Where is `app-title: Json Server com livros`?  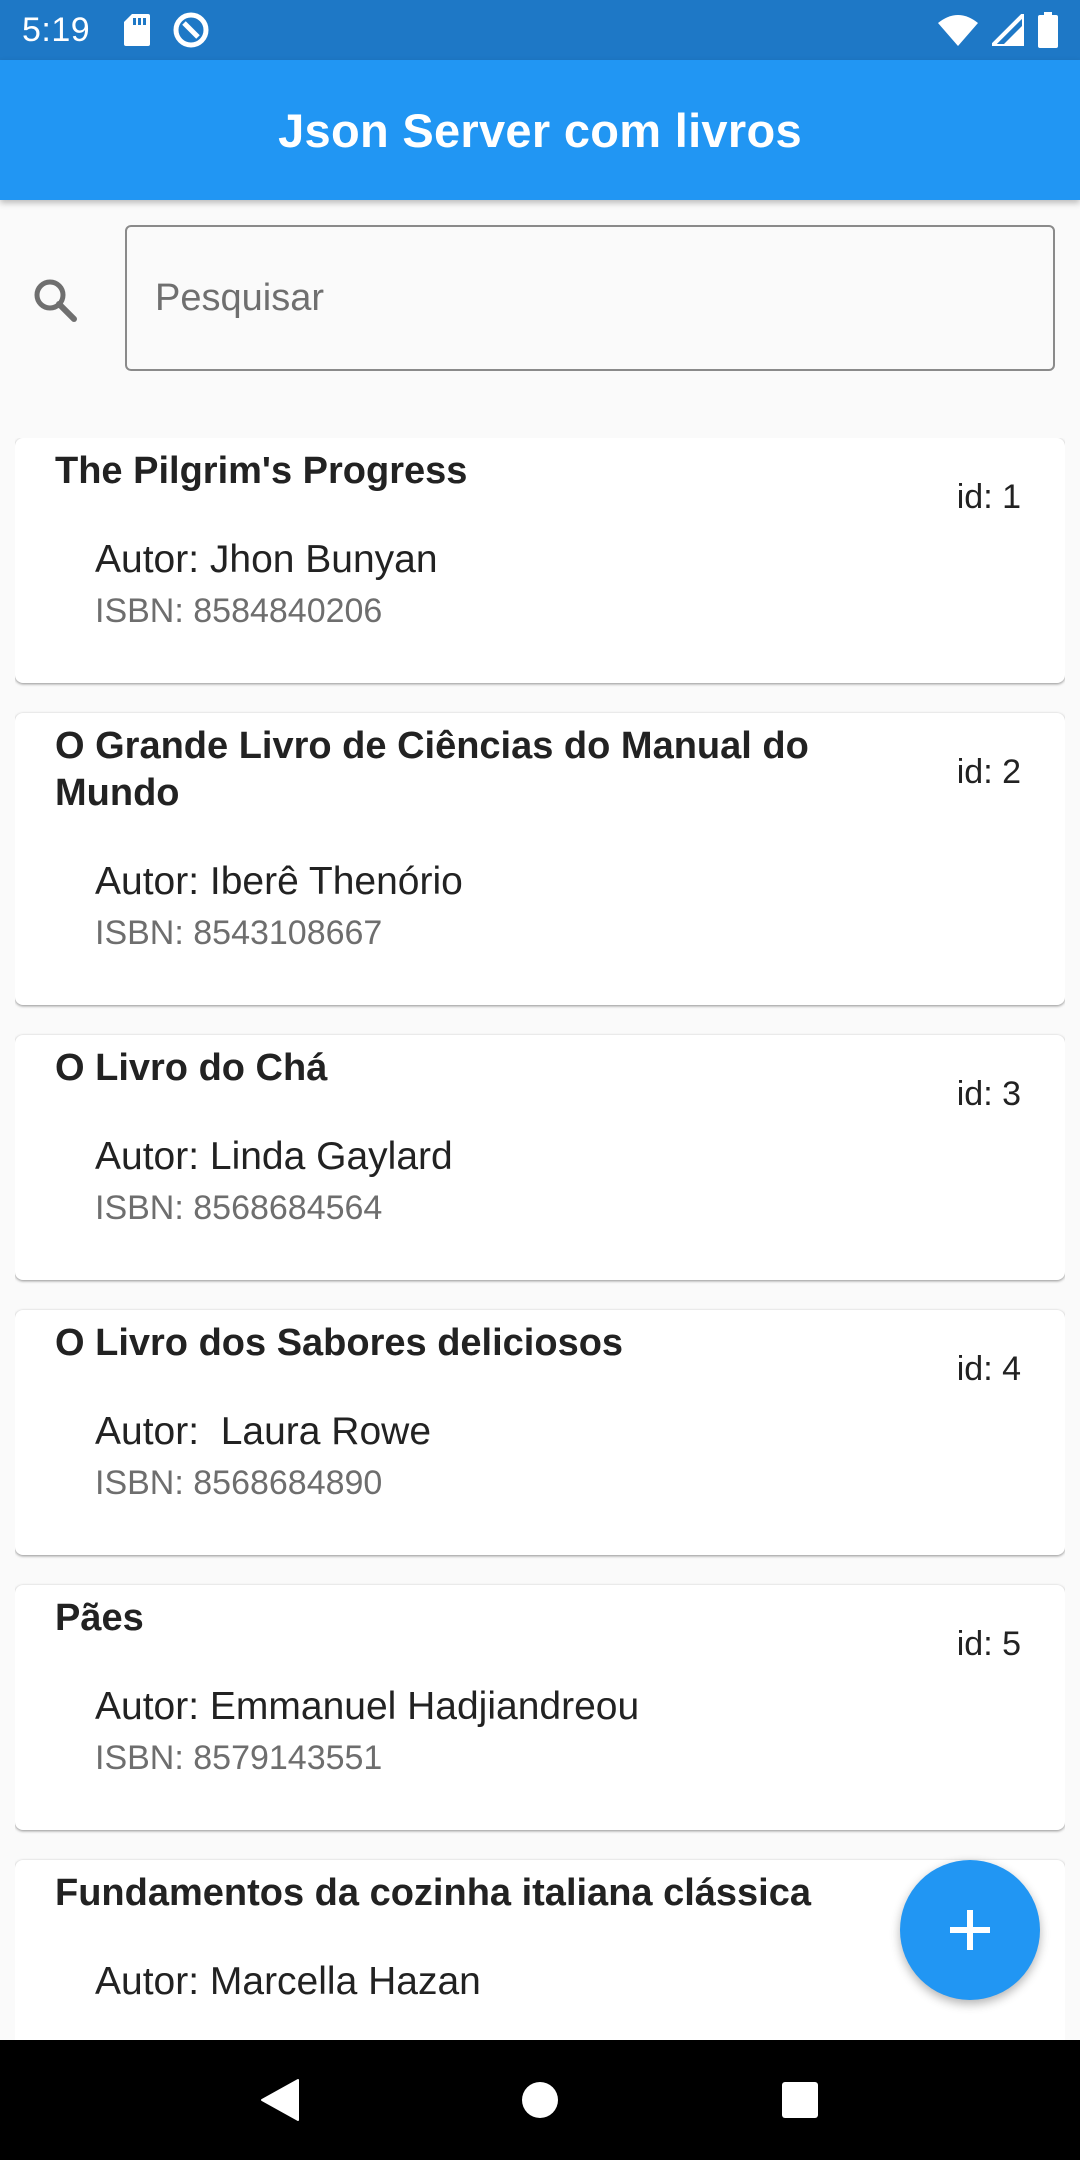
app-title: Json Server com livros is located at coordinates (540, 130).